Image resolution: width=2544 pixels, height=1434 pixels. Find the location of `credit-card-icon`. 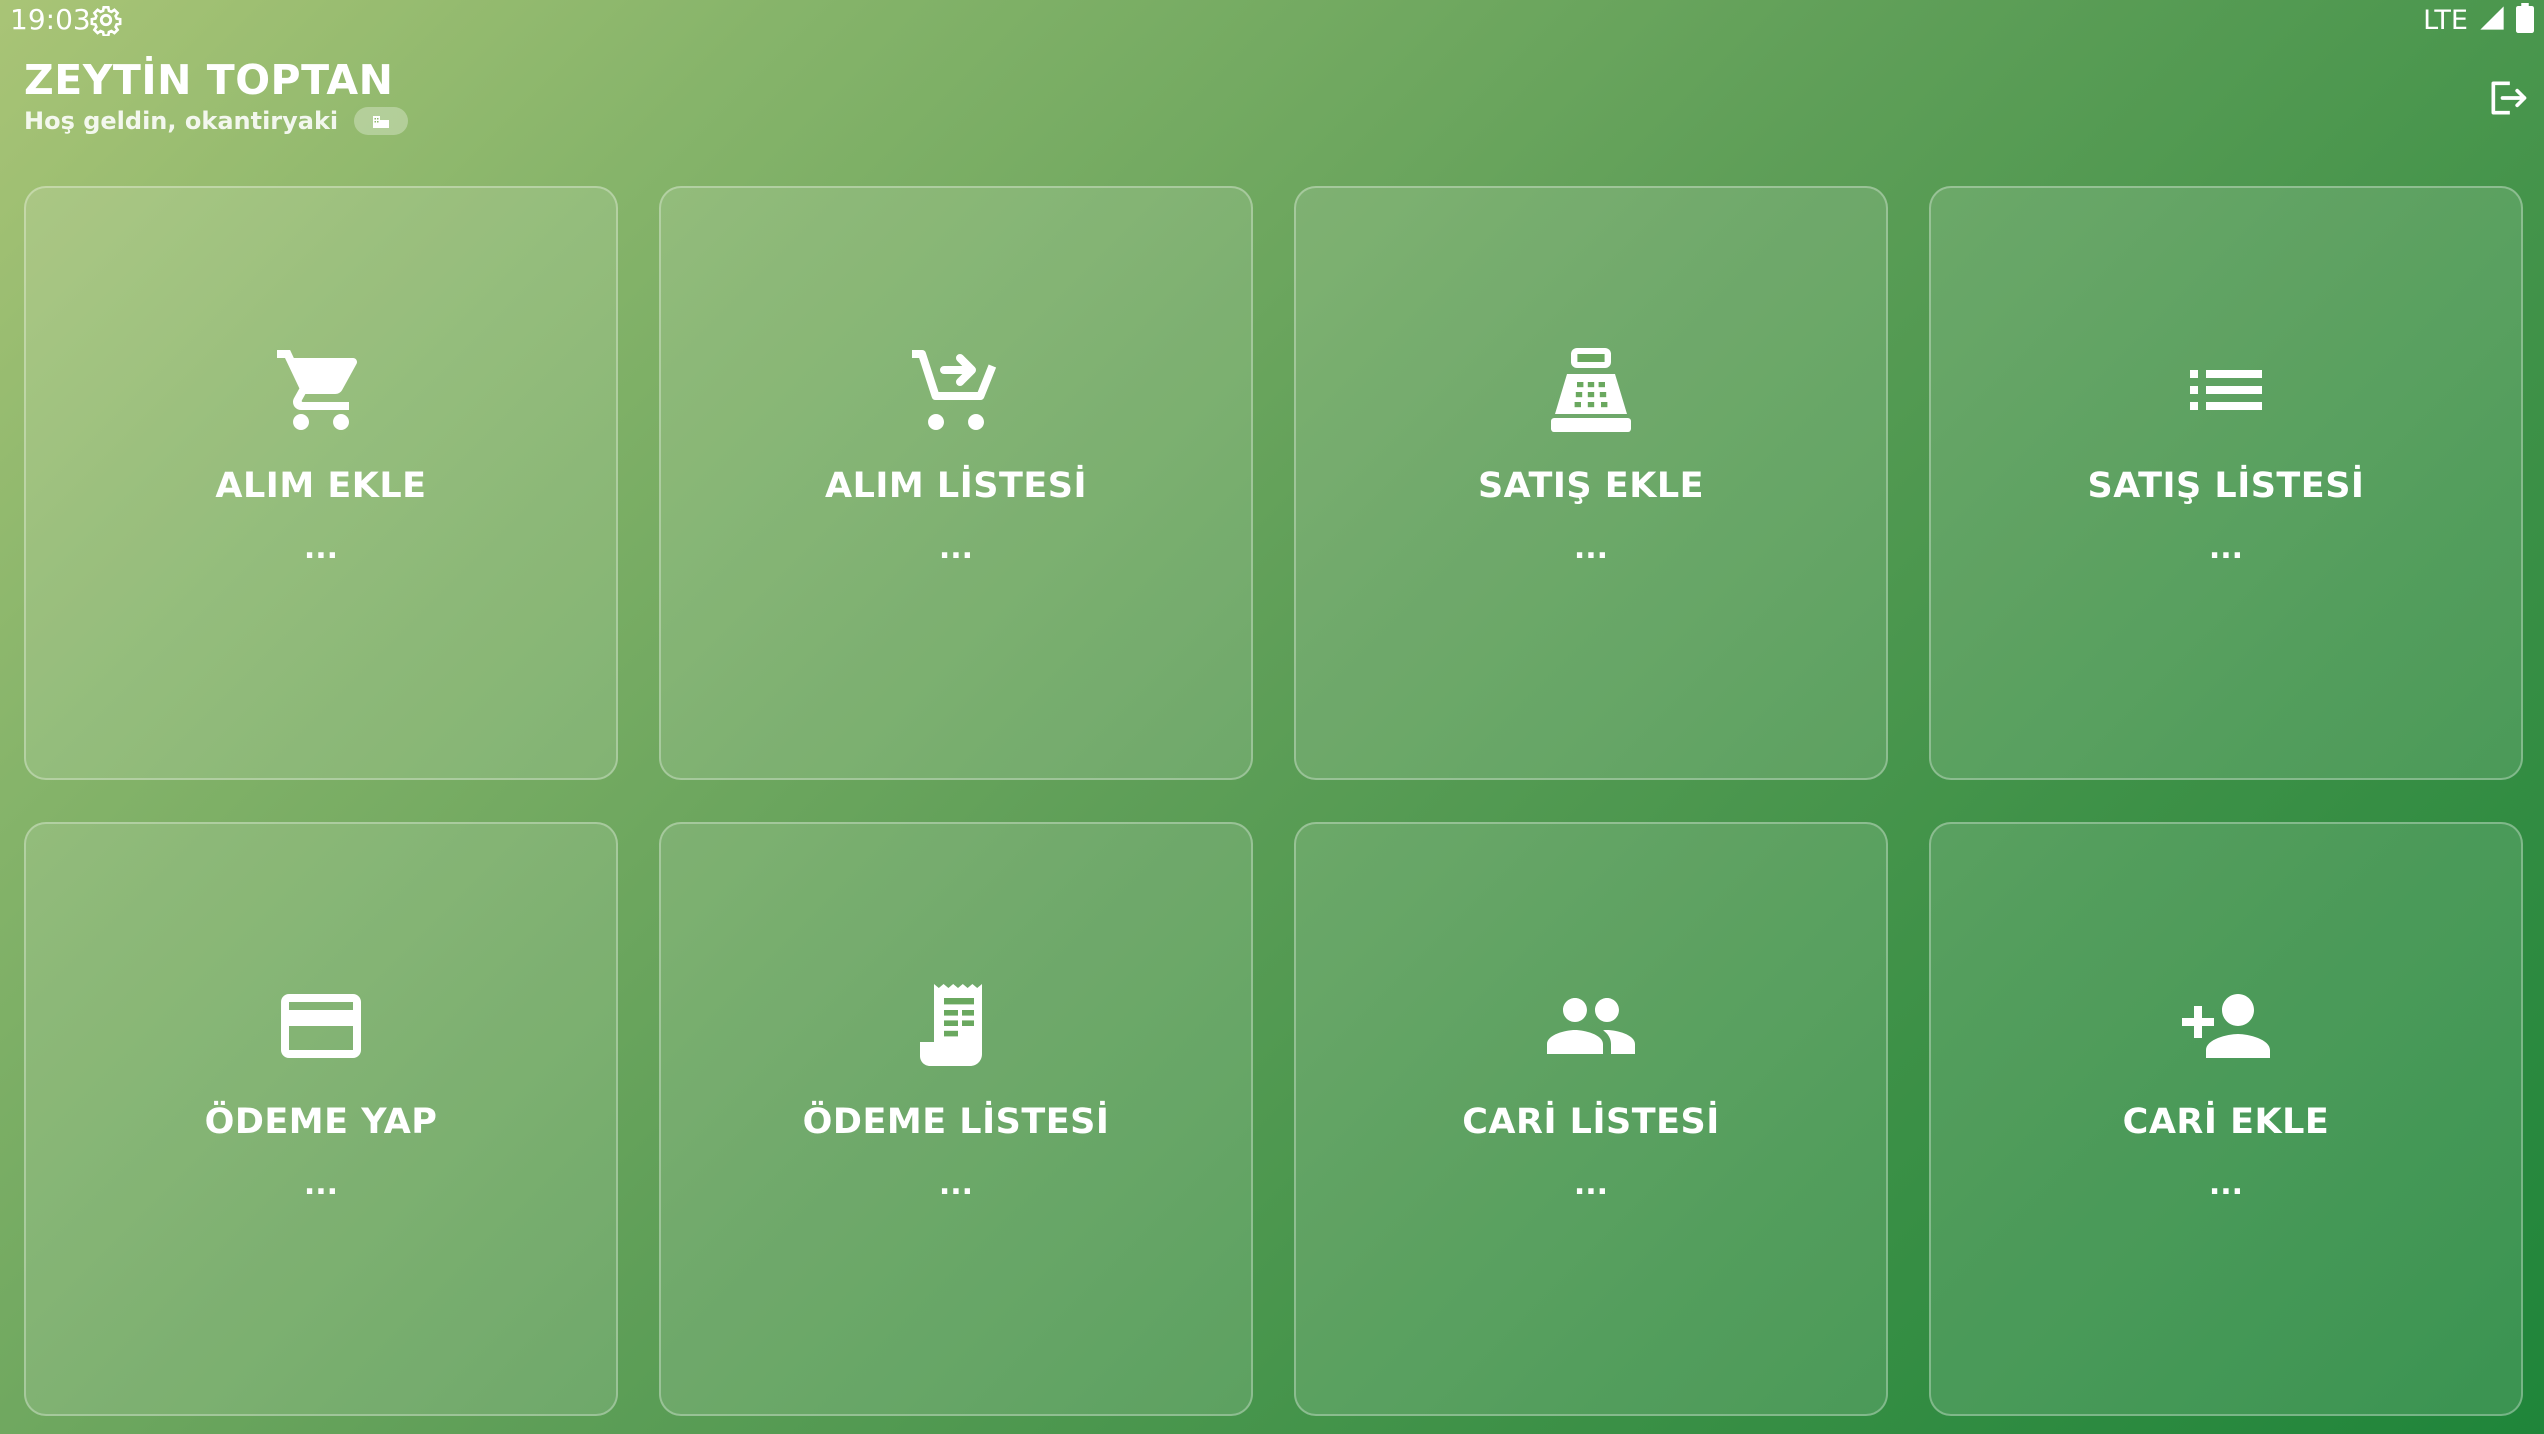

credit-card-icon is located at coordinates (321, 1026).